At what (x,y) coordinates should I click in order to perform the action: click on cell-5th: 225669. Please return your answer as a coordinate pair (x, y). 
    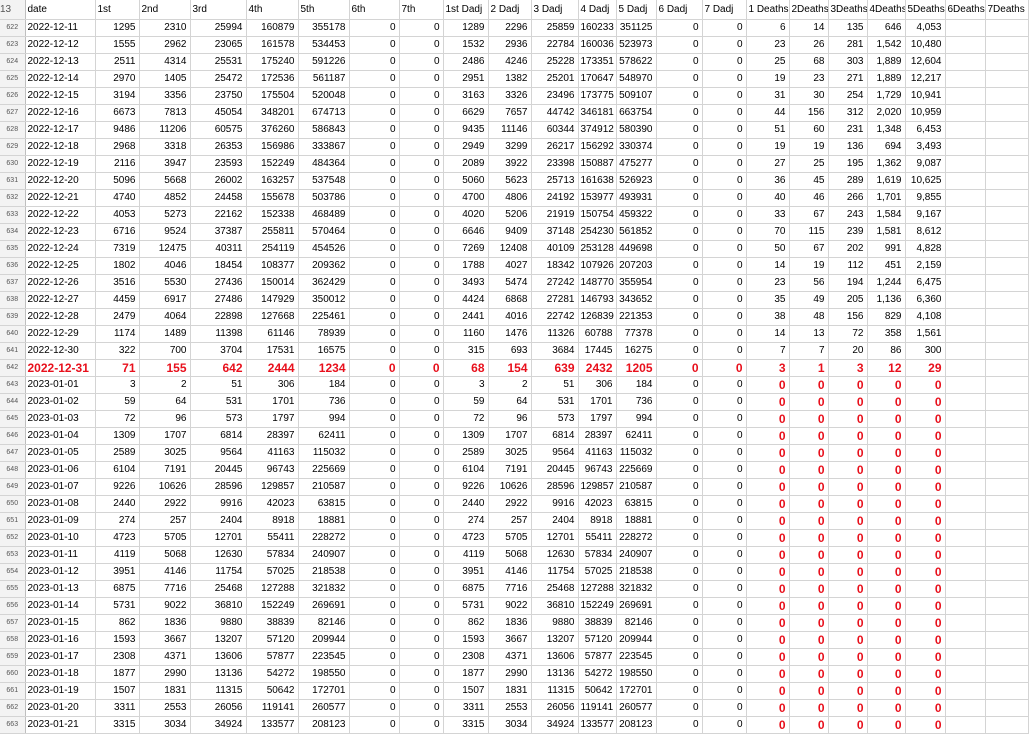
    Looking at the image, I should click on (324, 470).